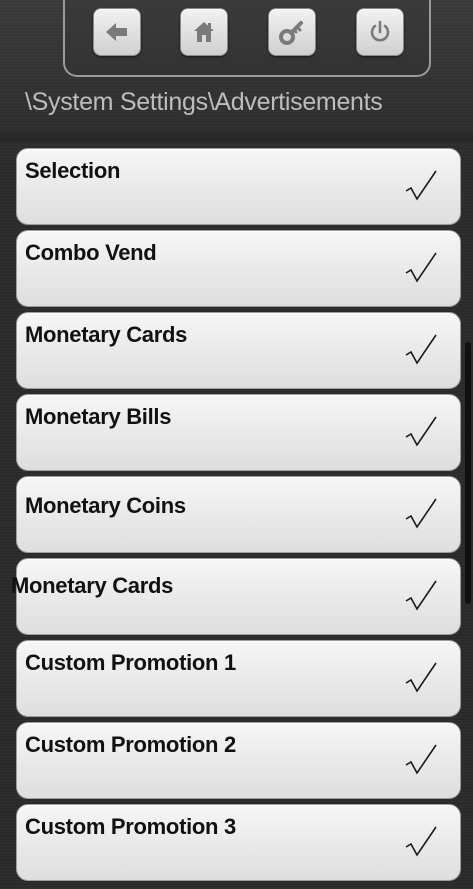 The image size is (473, 889). Describe the element at coordinates (98, 416) in the screenshot. I see `item-label: Monetary Bills` at that location.